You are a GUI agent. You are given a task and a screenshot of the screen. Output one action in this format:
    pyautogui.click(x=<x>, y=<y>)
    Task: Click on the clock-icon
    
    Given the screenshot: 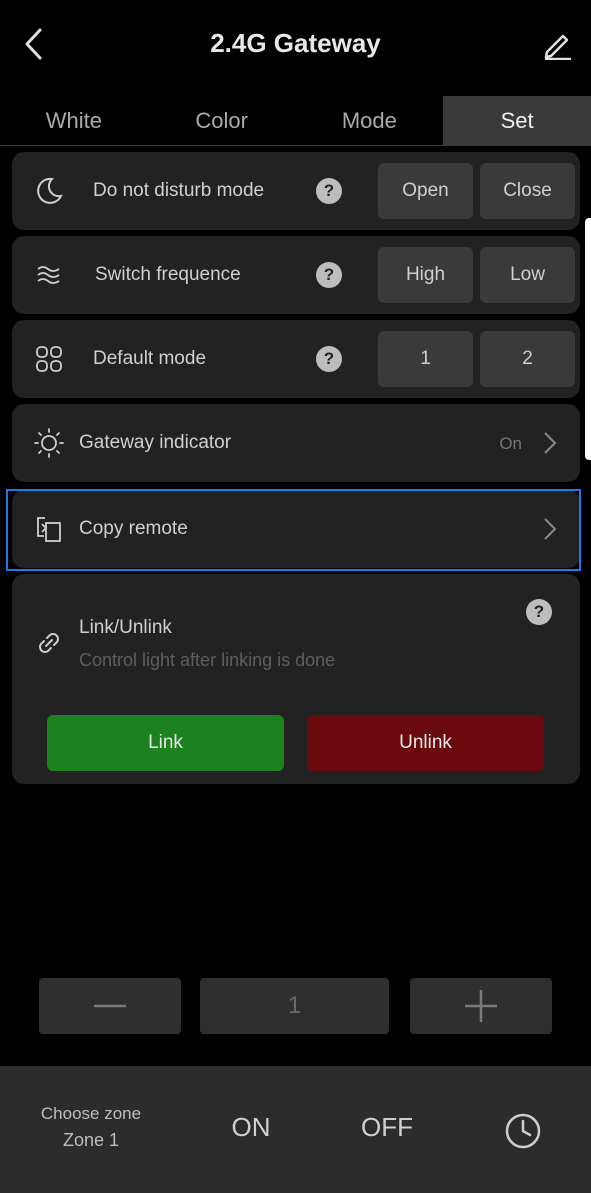 What is the action you would take?
    pyautogui.click(x=523, y=1131)
    